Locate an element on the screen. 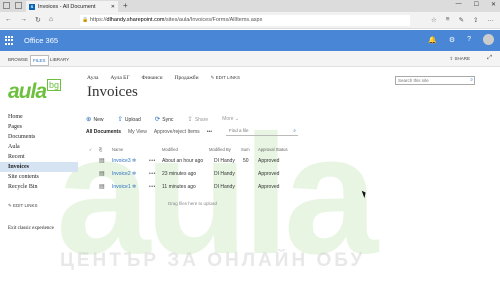 This screenshot has height=281, width=500. suite-bar: Office 365 🔔 ⚙ ? is located at coordinates (250, 40).